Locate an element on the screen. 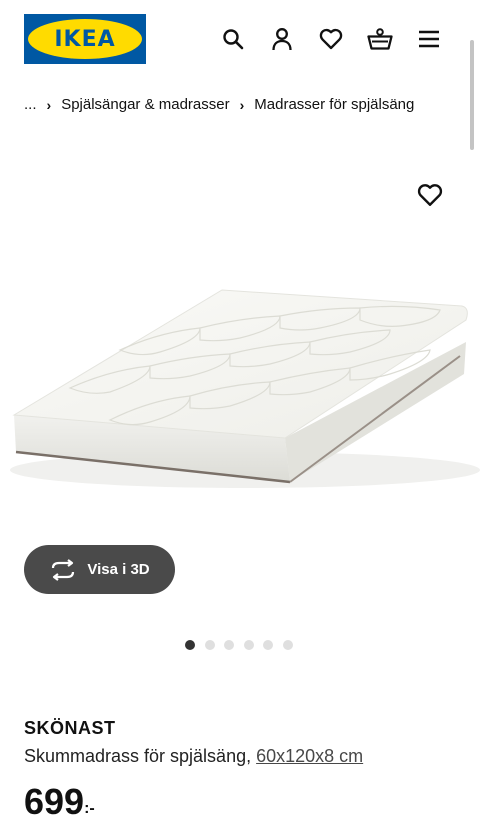 Image resolution: width=480 pixels, height=827 pixels. logo-oval: IKEA is located at coordinates (85, 39).